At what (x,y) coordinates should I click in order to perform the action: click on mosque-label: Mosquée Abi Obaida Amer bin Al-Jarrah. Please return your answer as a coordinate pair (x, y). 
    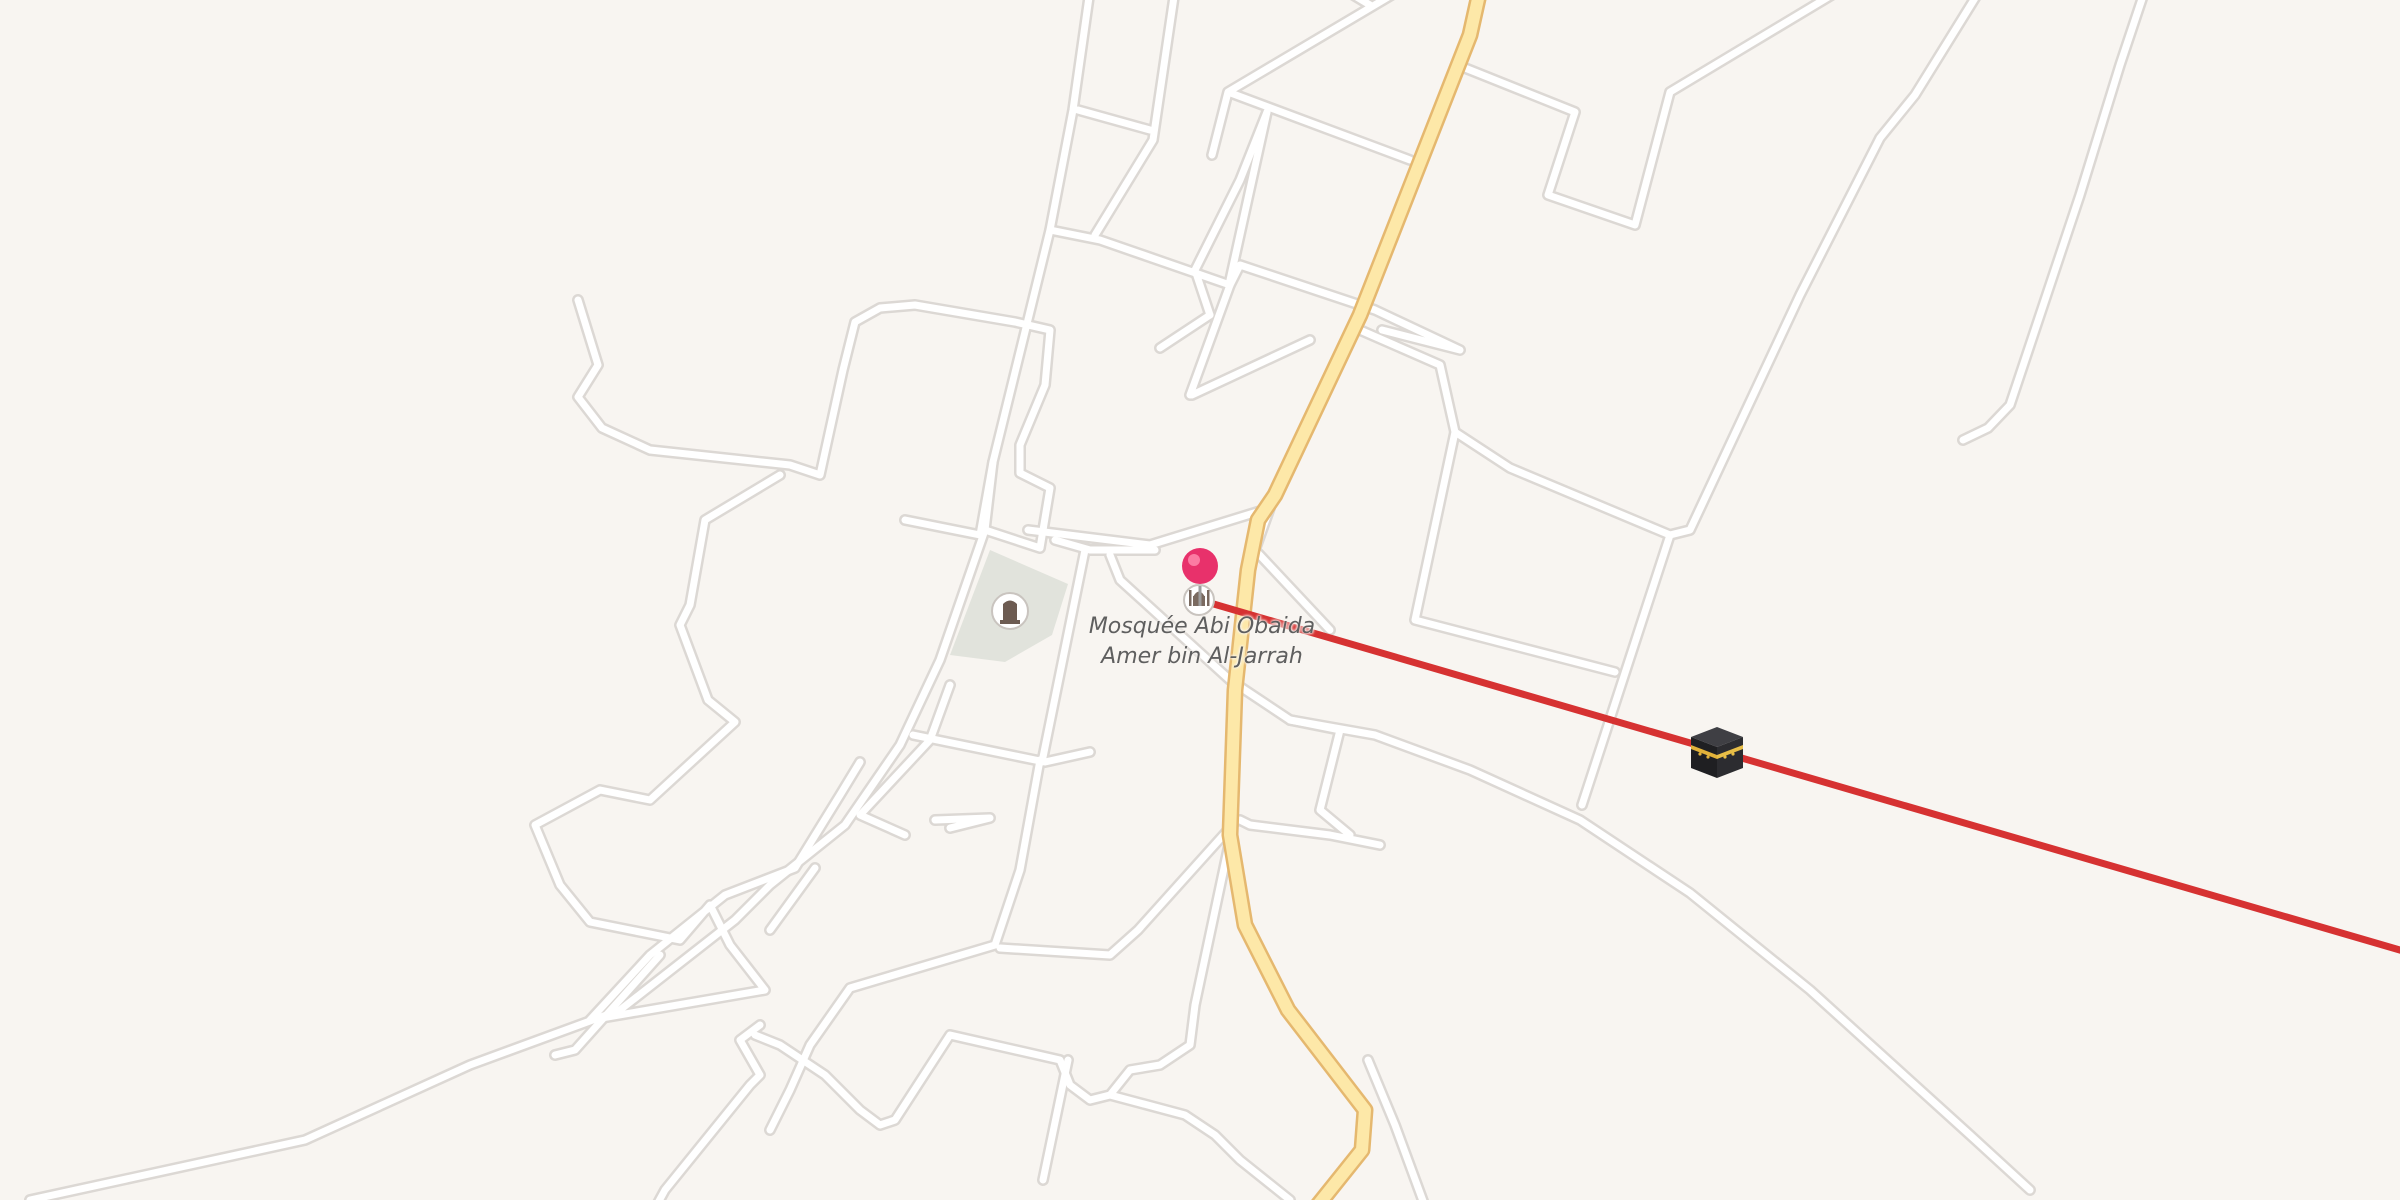
    Looking at the image, I should click on (1202, 642).